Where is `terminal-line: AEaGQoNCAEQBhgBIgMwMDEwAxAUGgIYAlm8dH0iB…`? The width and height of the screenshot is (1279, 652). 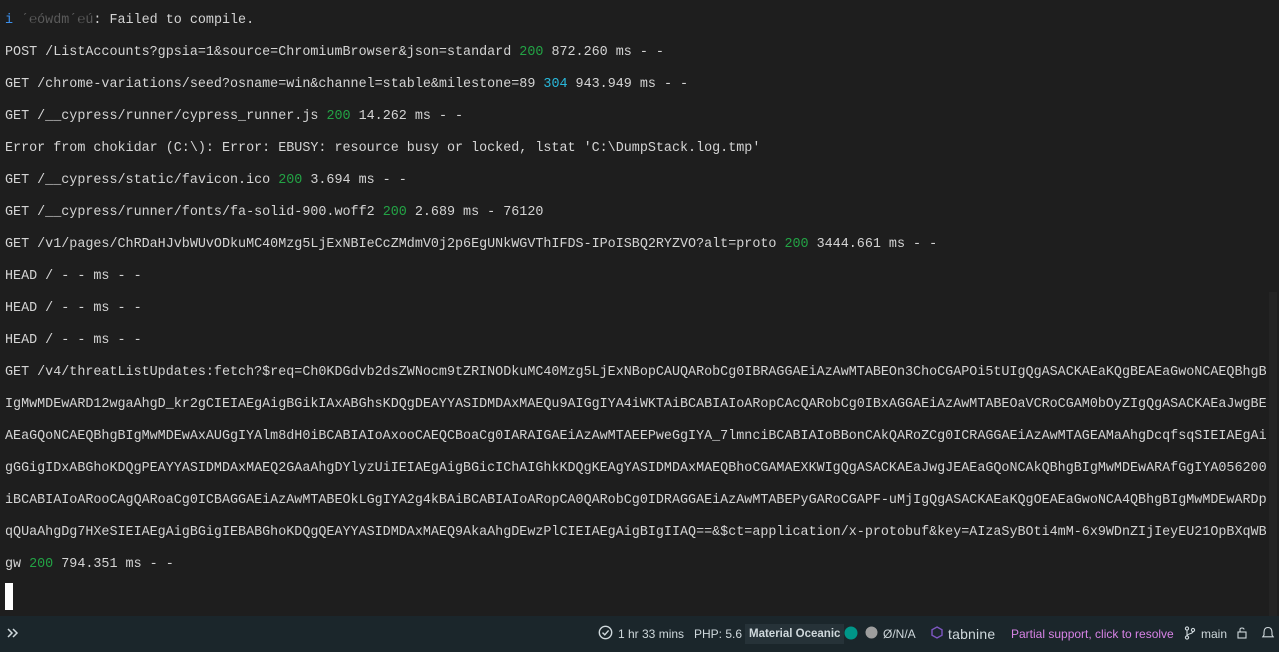
terminal-line: AEaGQoNCAEQBhgBIgMwMDEwAxAUGgIYAlm8dH0iB… is located at coordinates (635, 443).